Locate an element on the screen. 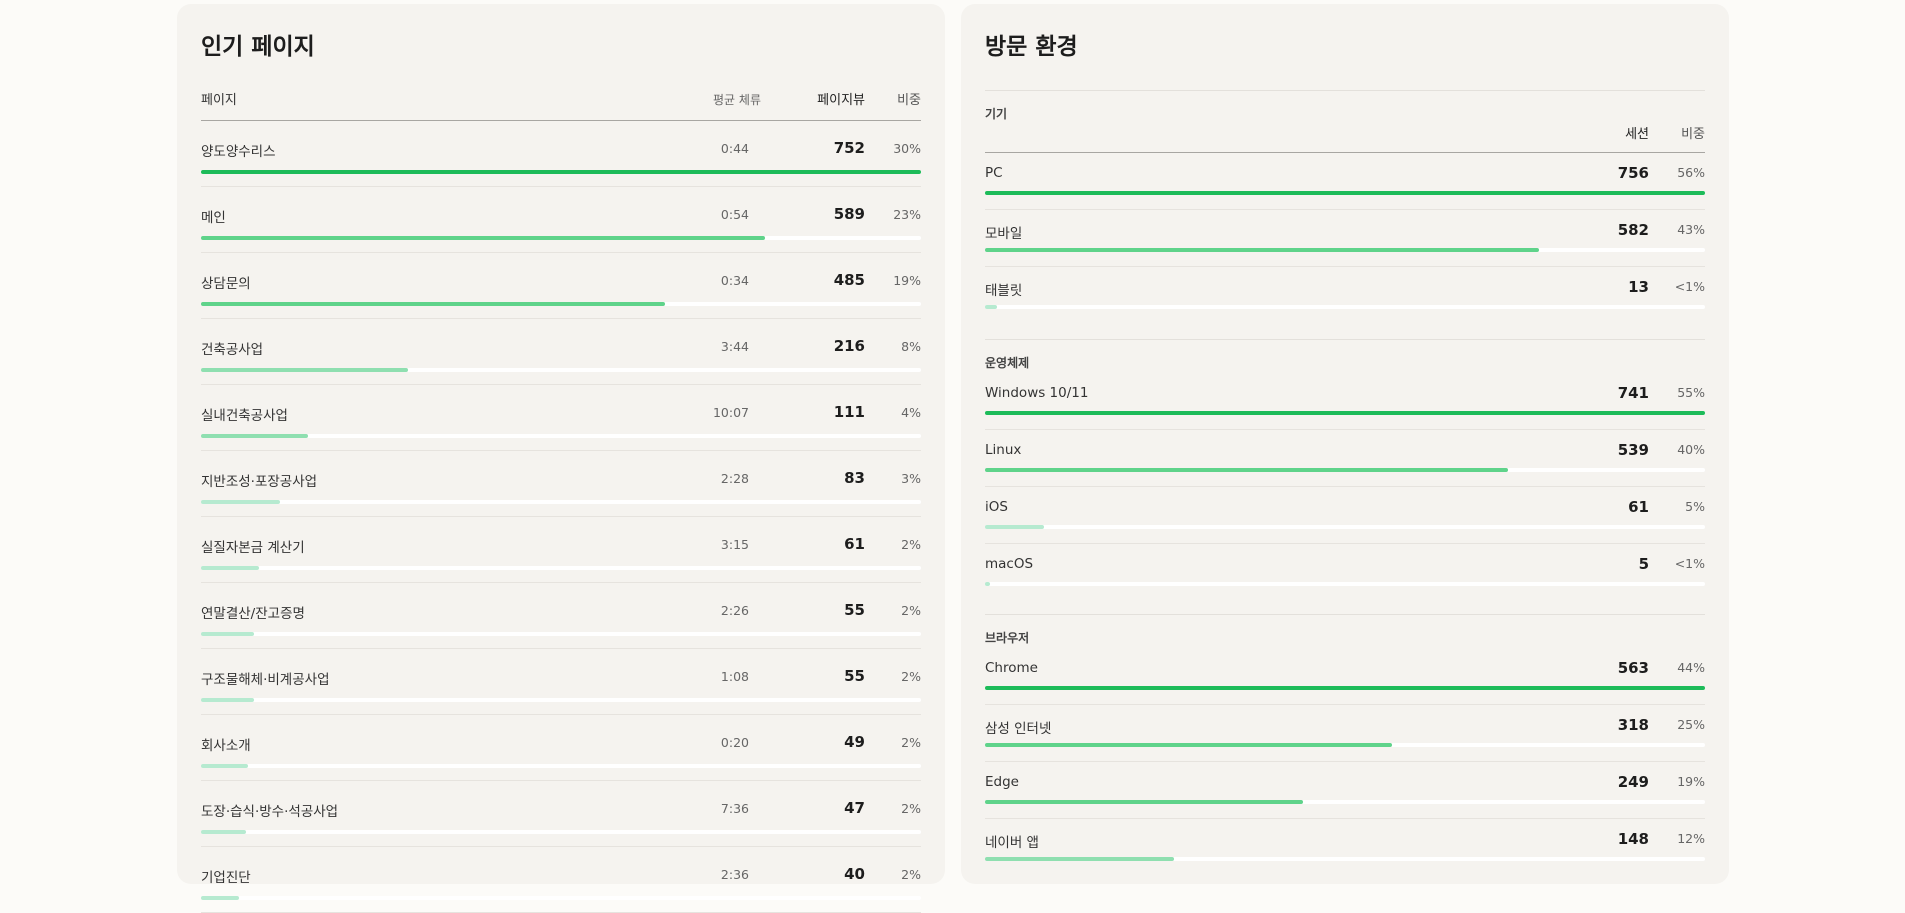 This screenshot has height=913, width=1905. popular-page-row: 도장·습식·방수·석공사업 7:36 47 2% is located at coordinates (561, 814).